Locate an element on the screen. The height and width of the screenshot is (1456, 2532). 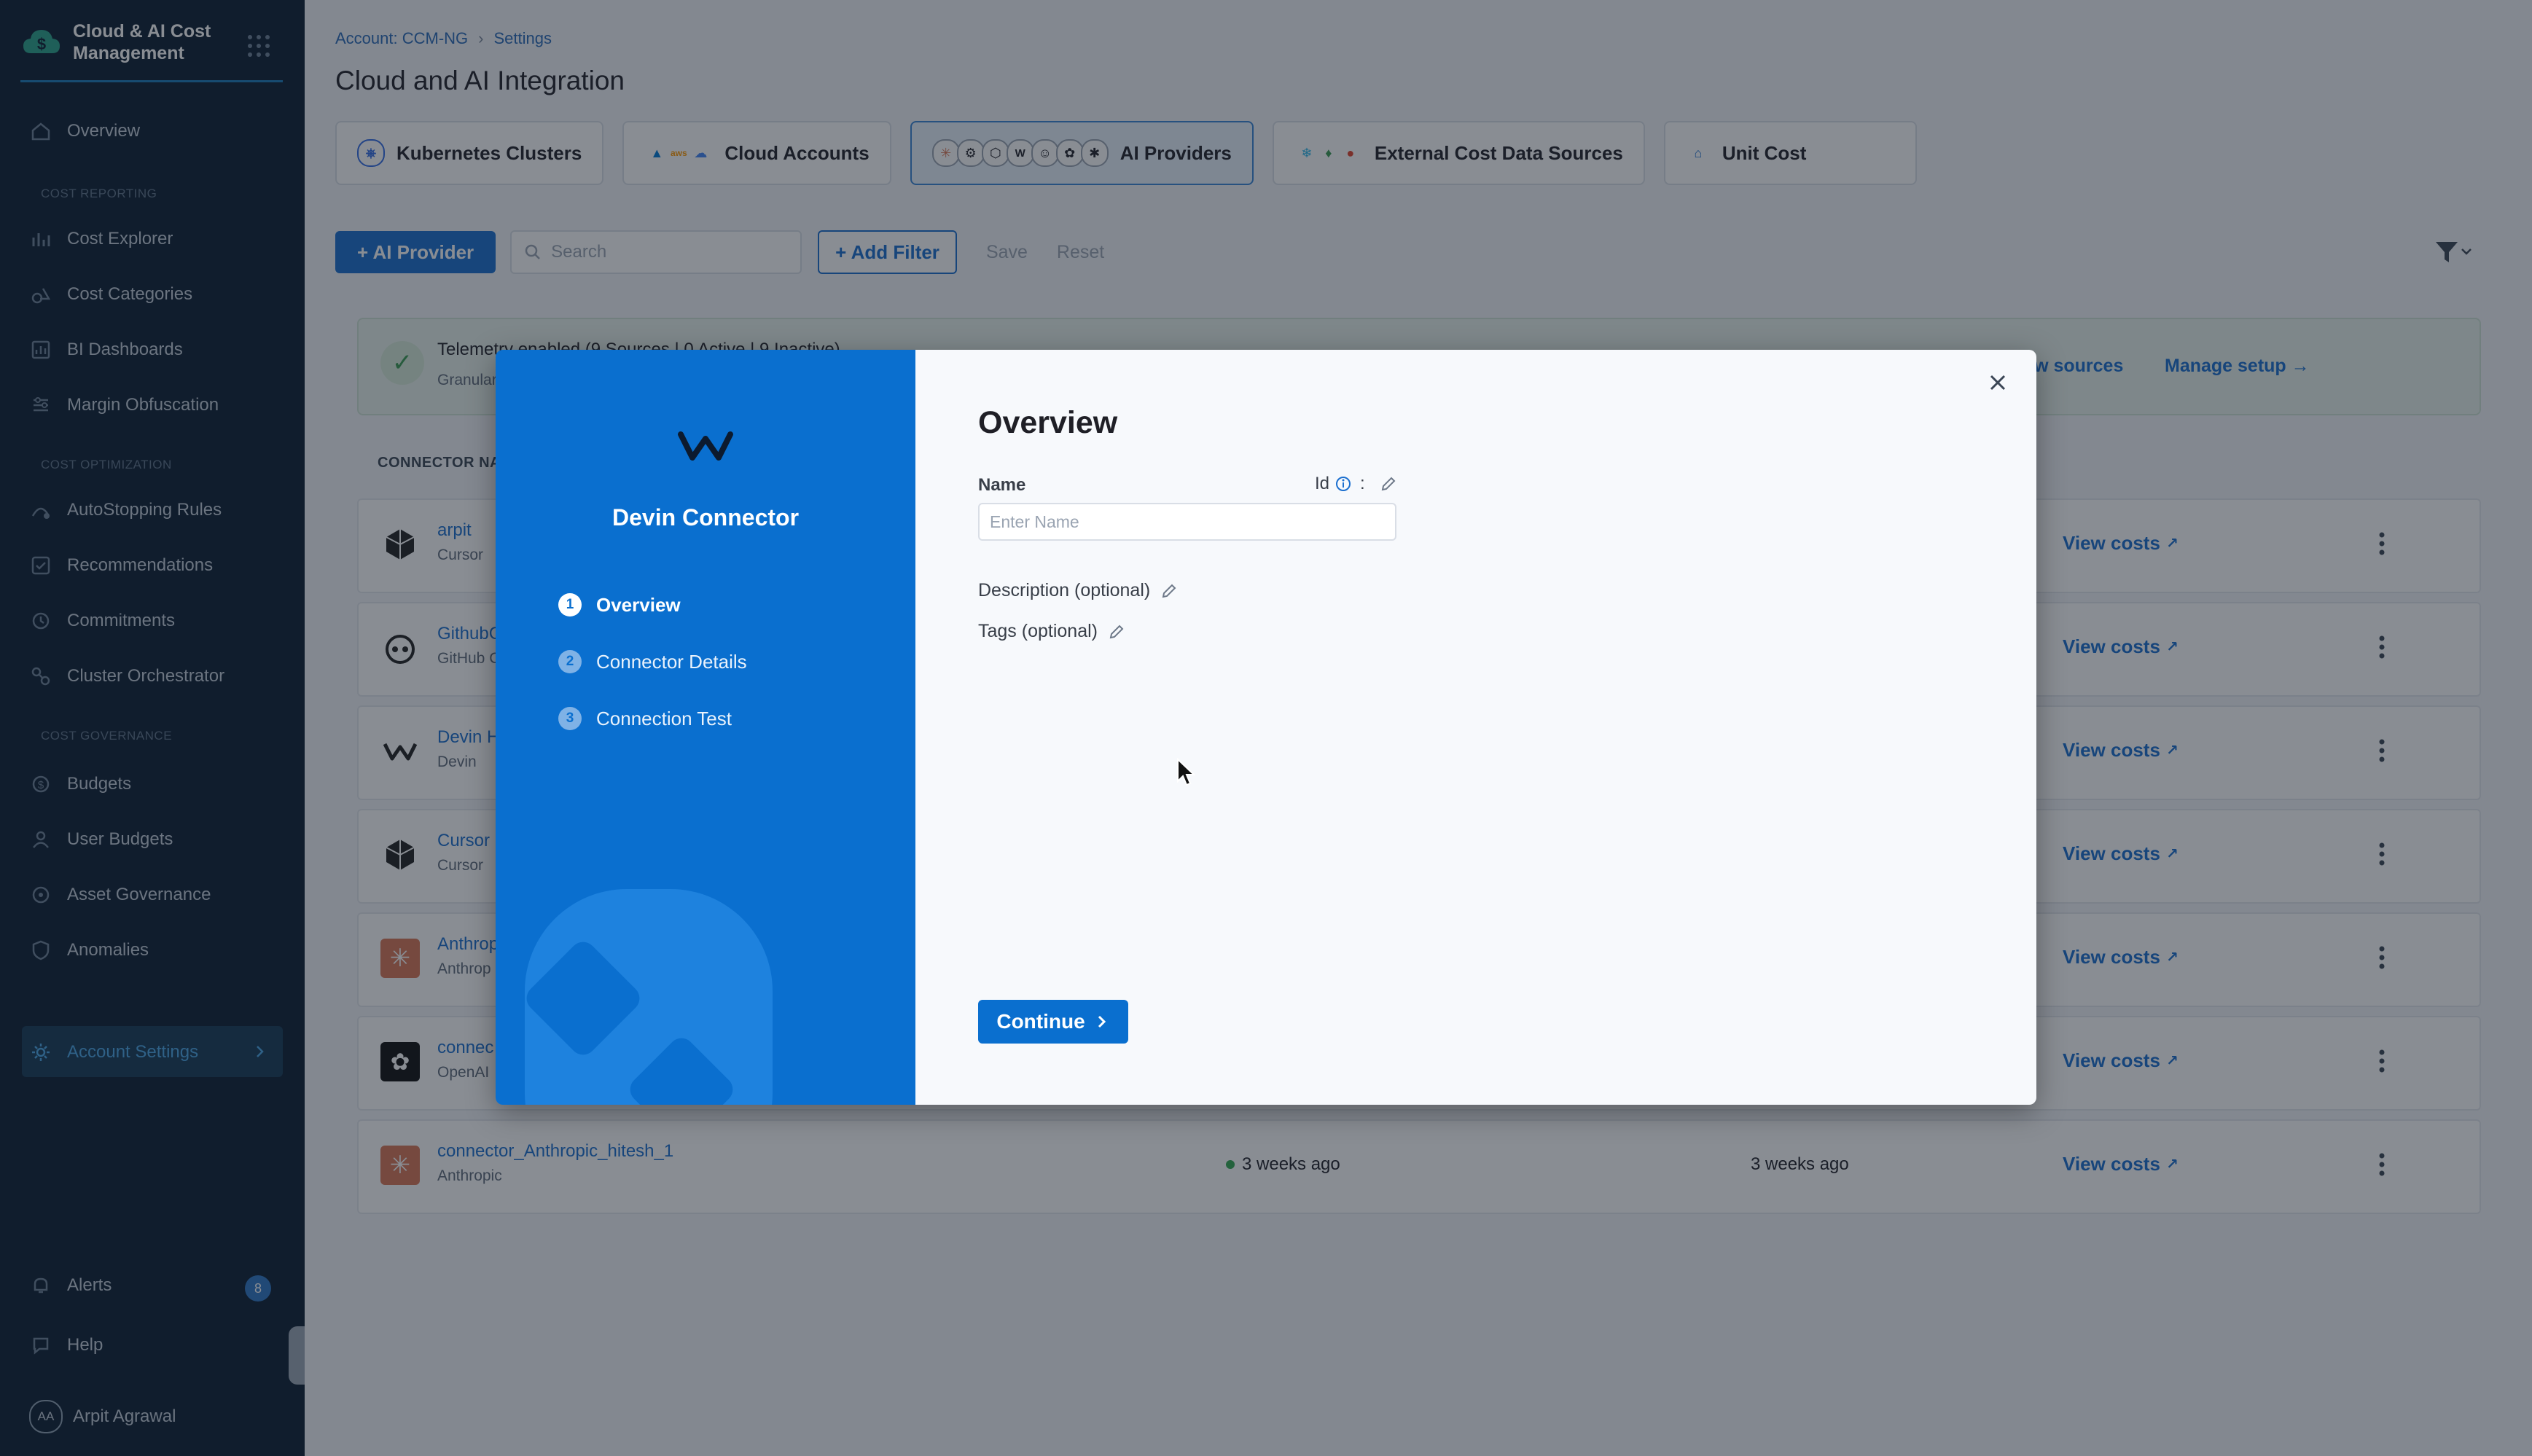
wizard-step-connection-test: 3 Connection Test is located at coordinates (645, 718).